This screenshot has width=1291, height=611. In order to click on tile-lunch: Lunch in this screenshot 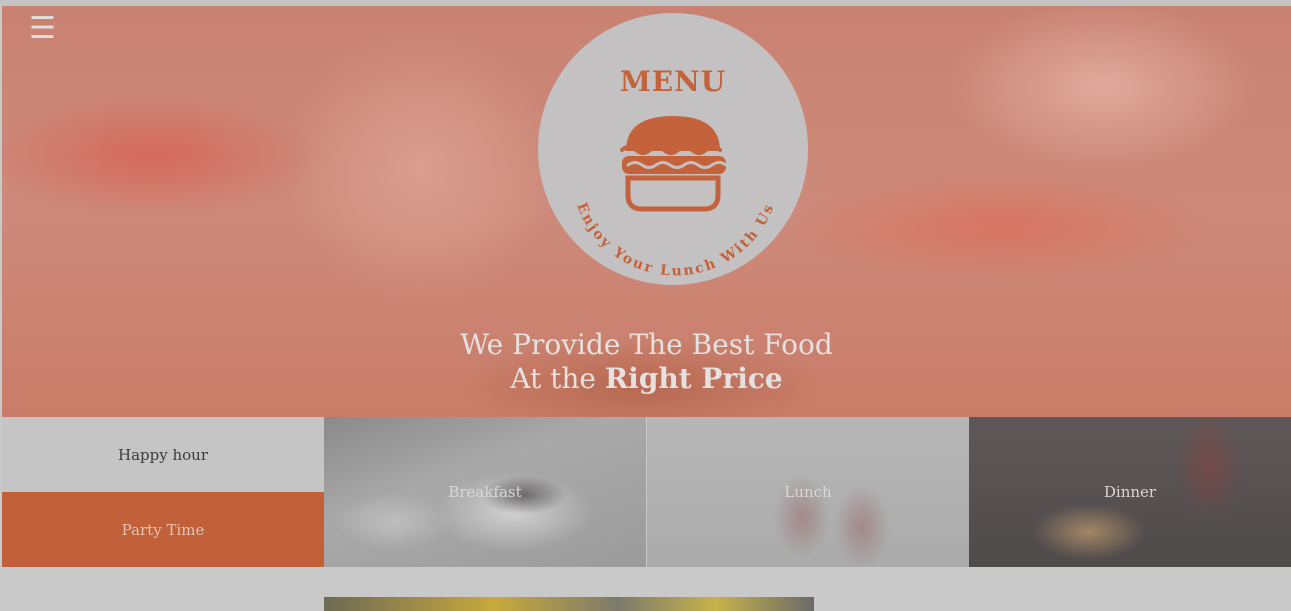, I will do `click(808, 492)`.